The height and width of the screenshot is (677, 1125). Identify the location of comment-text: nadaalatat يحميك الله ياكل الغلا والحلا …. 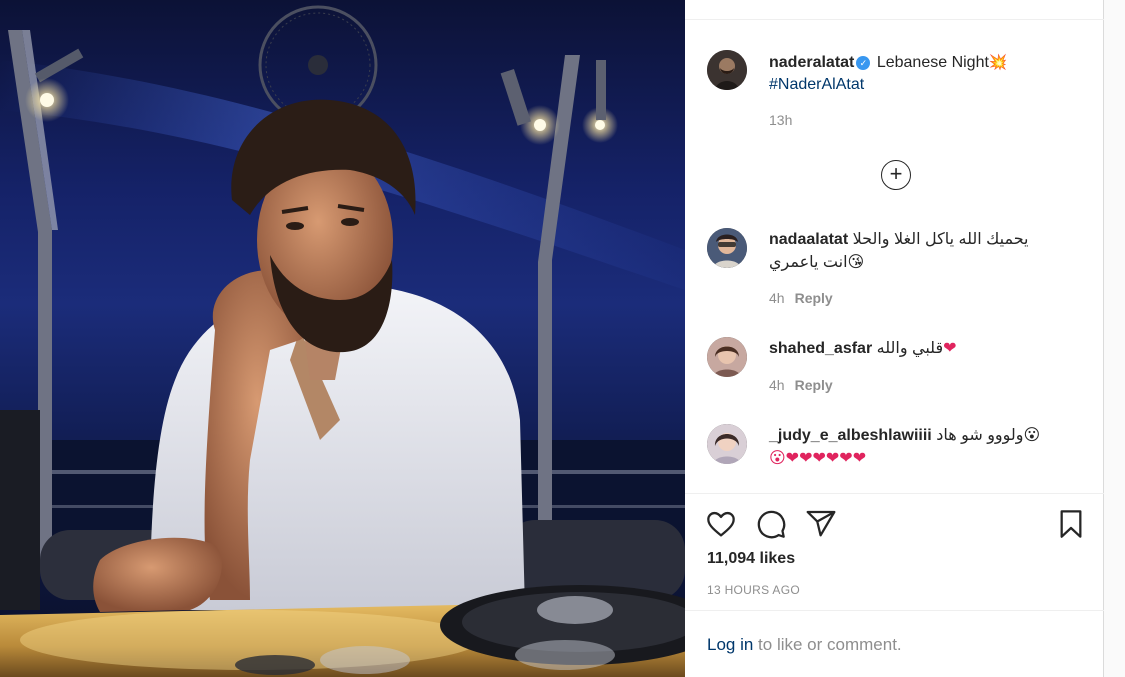
(924, 251).